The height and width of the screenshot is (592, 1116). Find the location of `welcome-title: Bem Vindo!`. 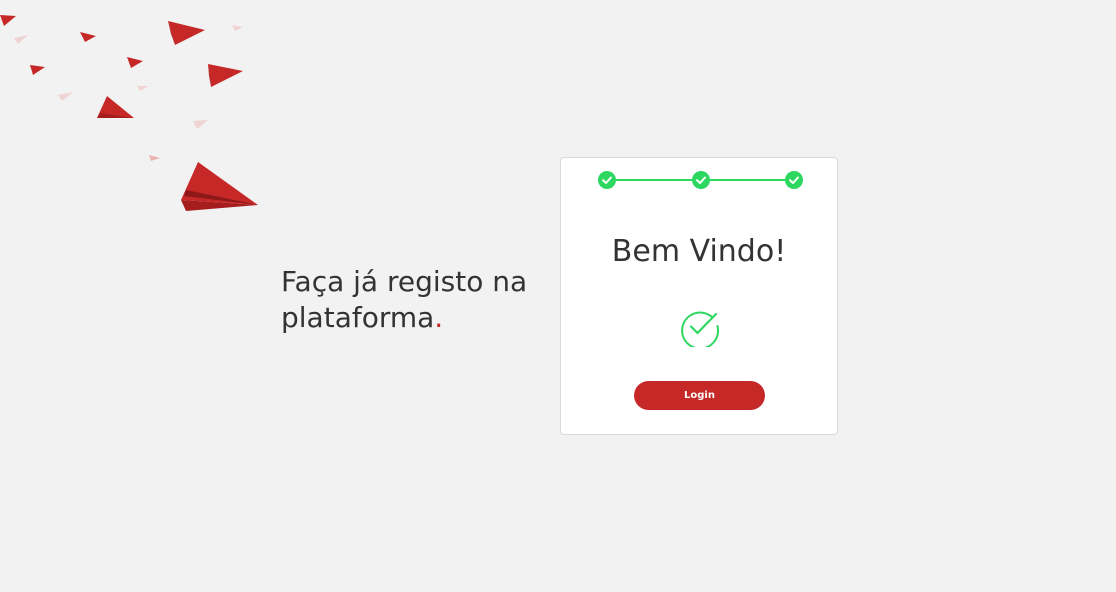

welcome-title: Bem Vindo! is located at coordinates (699, 251).